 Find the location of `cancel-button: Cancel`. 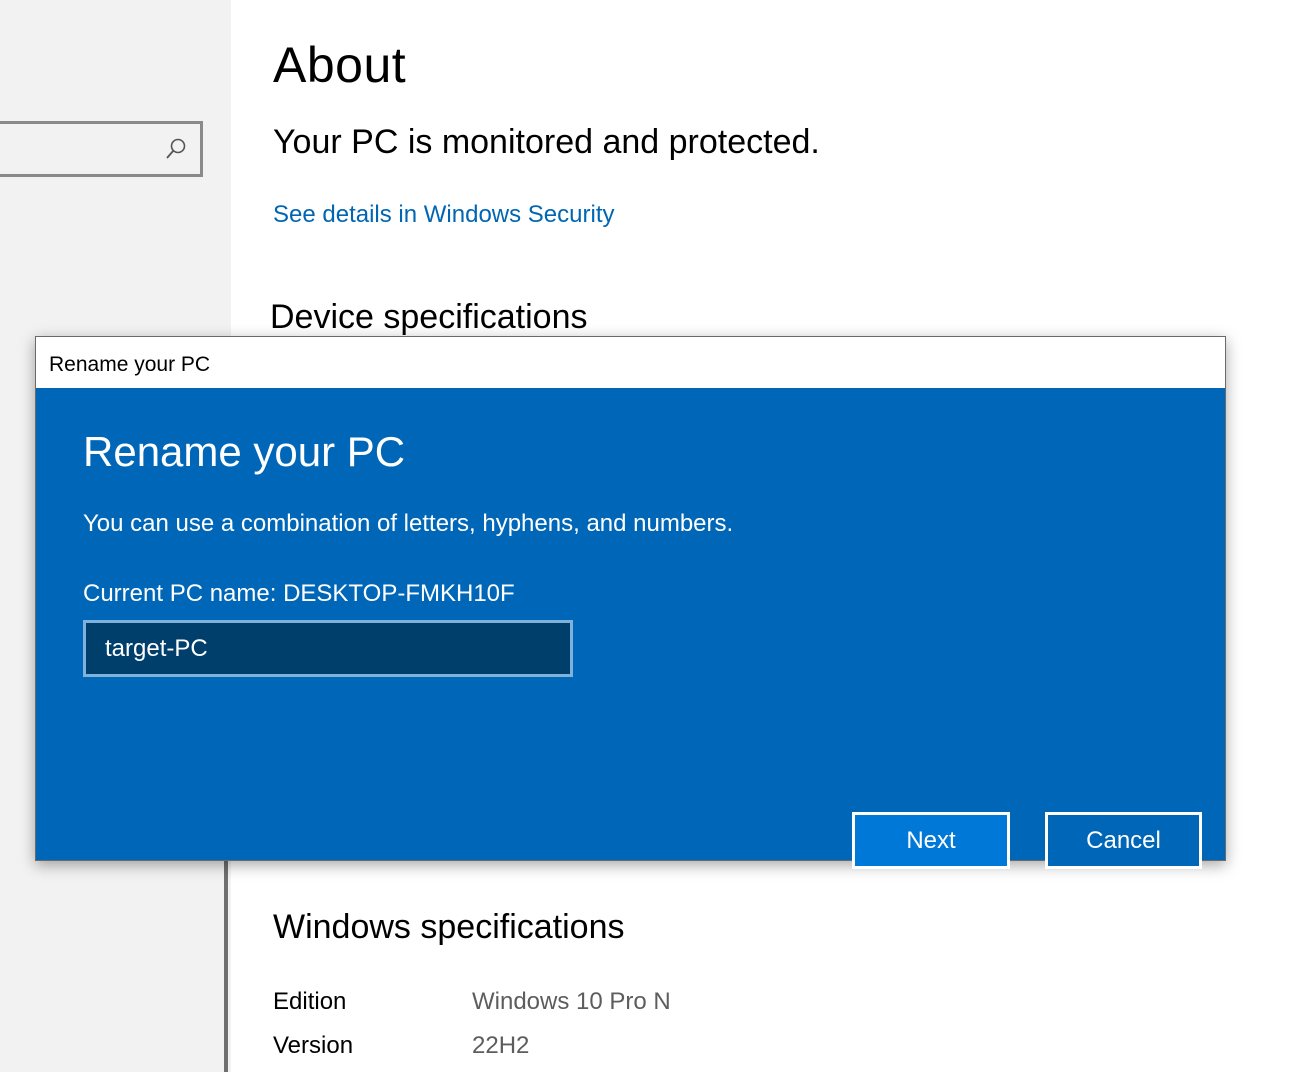

cancel-button: Cancel is located at coordinates (1123, 840).